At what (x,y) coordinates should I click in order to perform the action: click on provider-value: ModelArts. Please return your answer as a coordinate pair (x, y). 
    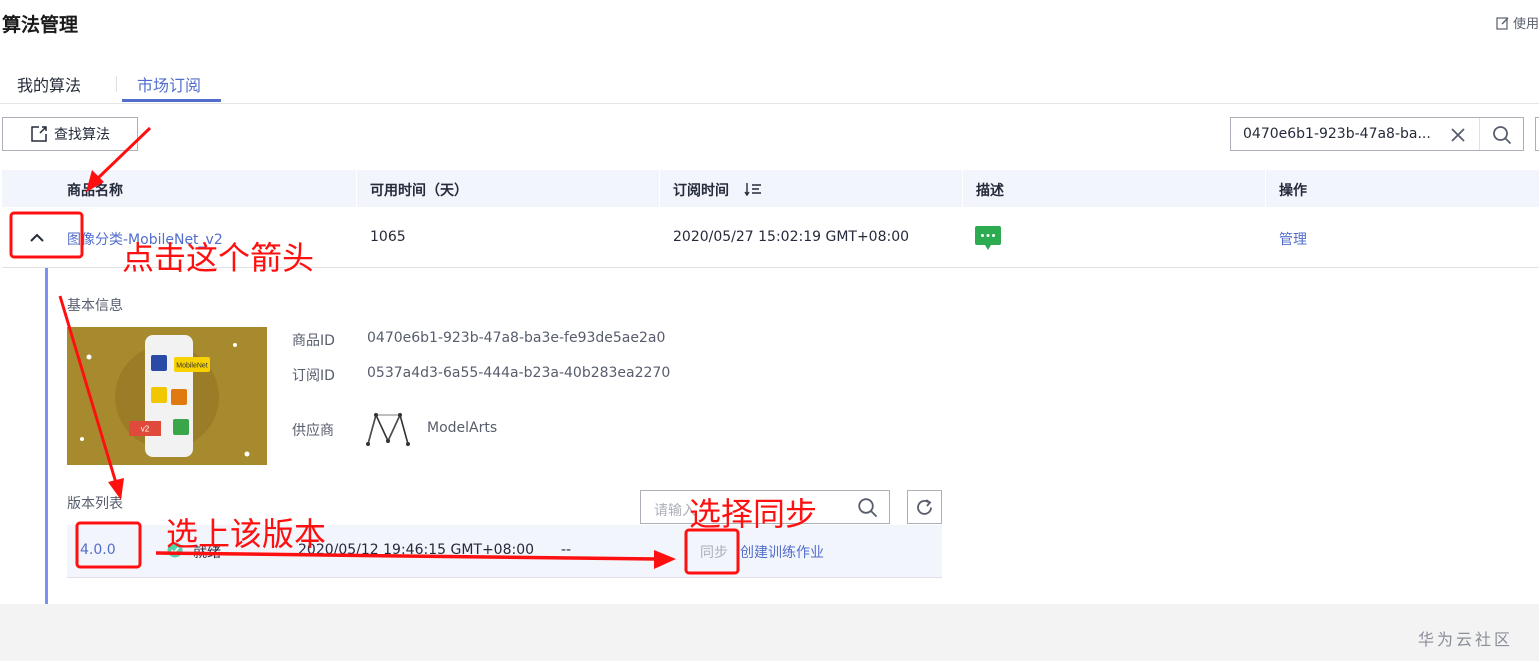
    Looking at the image, I should click on (462, 428).